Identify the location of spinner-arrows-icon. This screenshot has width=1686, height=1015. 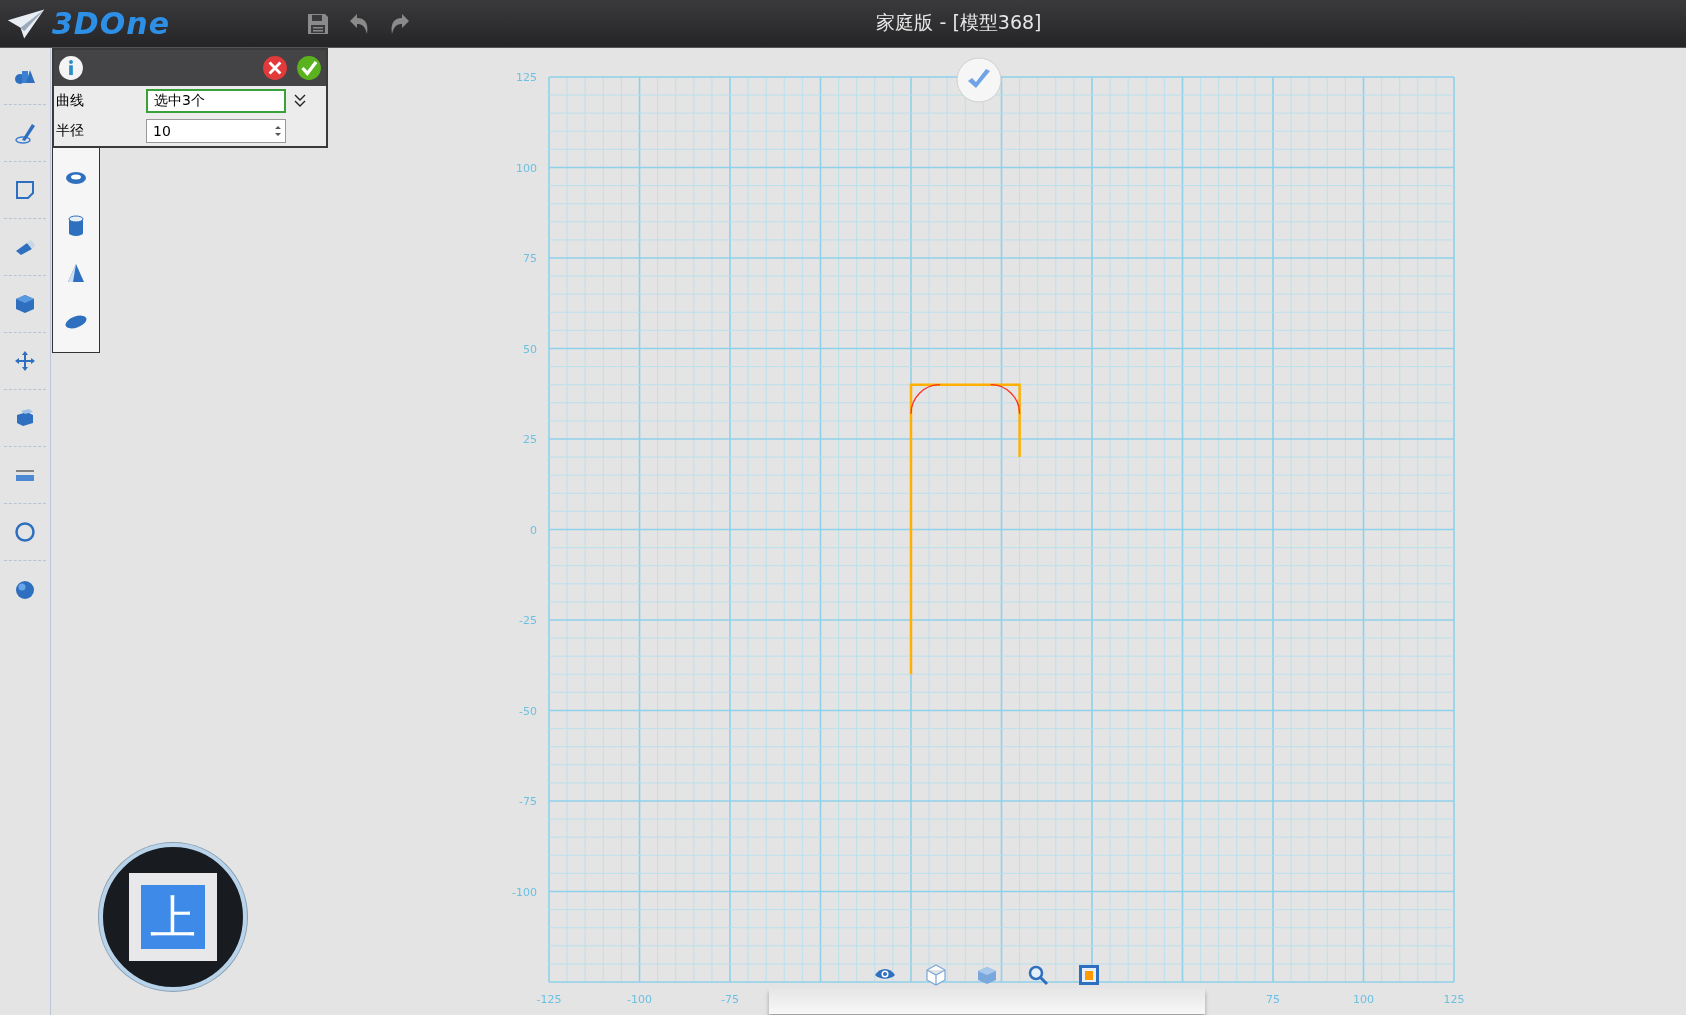
(278, 131).